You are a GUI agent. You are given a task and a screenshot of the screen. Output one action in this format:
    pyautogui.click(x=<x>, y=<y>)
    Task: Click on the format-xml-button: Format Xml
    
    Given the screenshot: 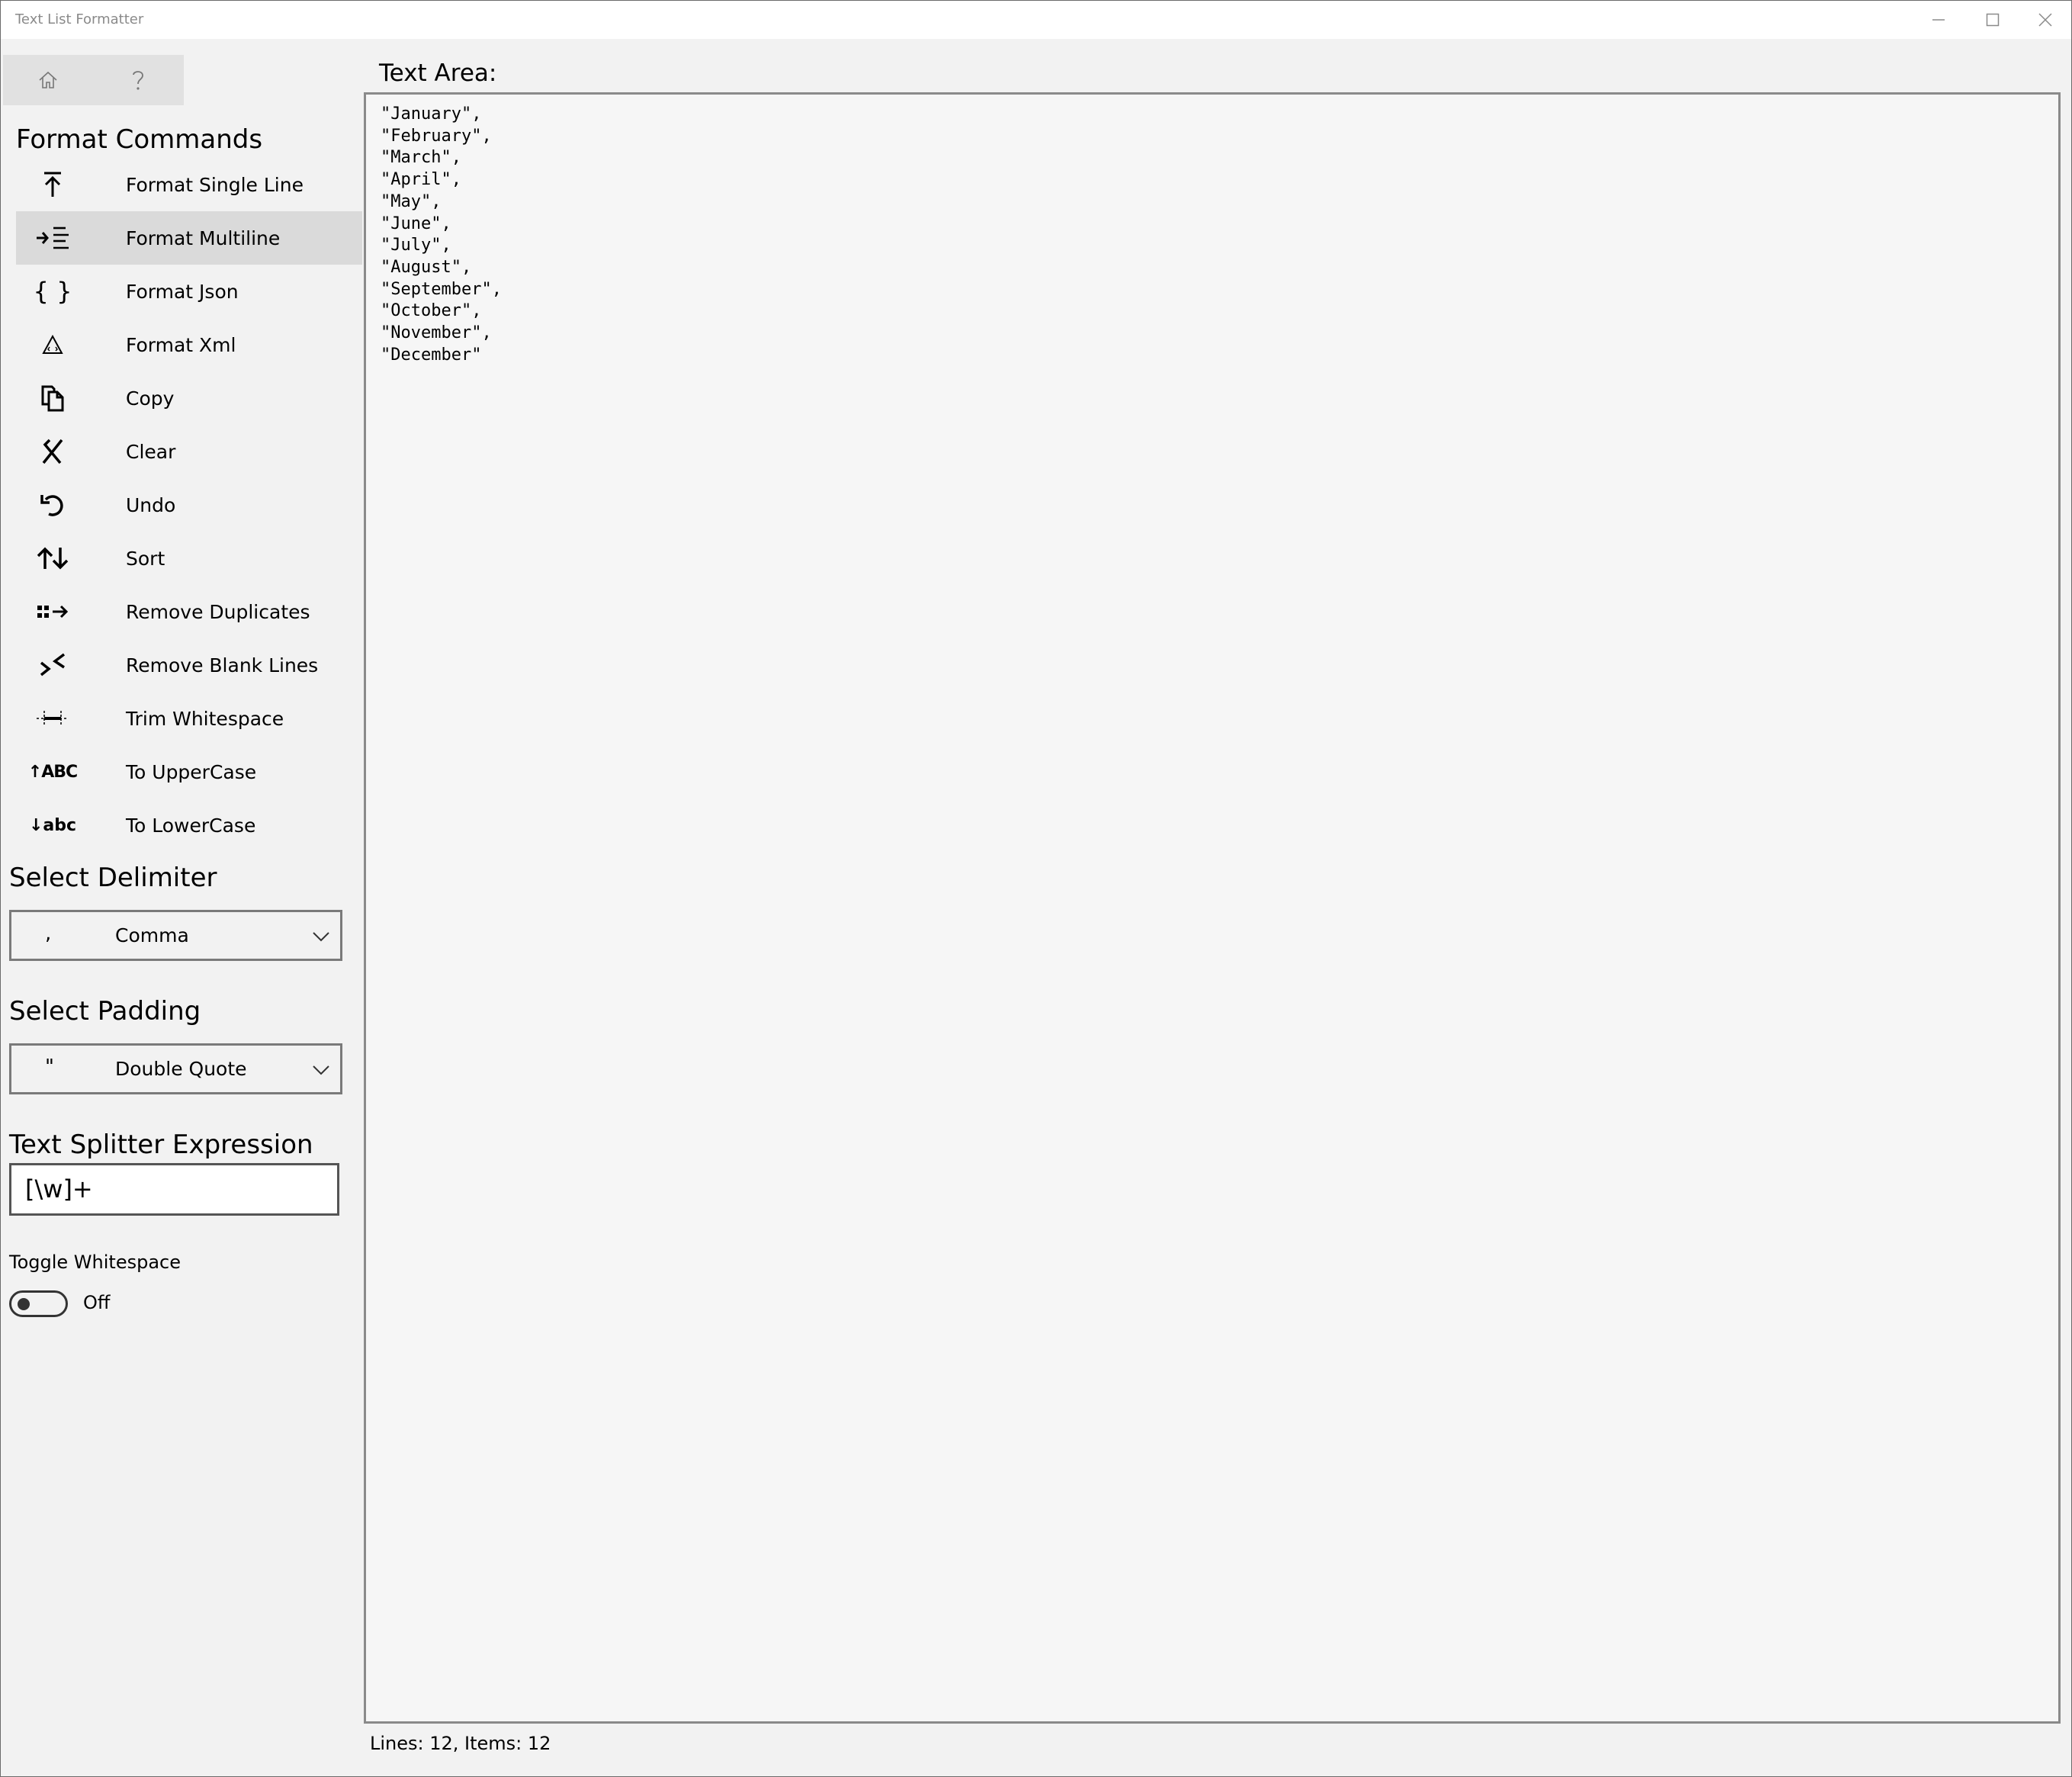 What is the action you would take?
    pyautogui.click(x=189, y=345)
    